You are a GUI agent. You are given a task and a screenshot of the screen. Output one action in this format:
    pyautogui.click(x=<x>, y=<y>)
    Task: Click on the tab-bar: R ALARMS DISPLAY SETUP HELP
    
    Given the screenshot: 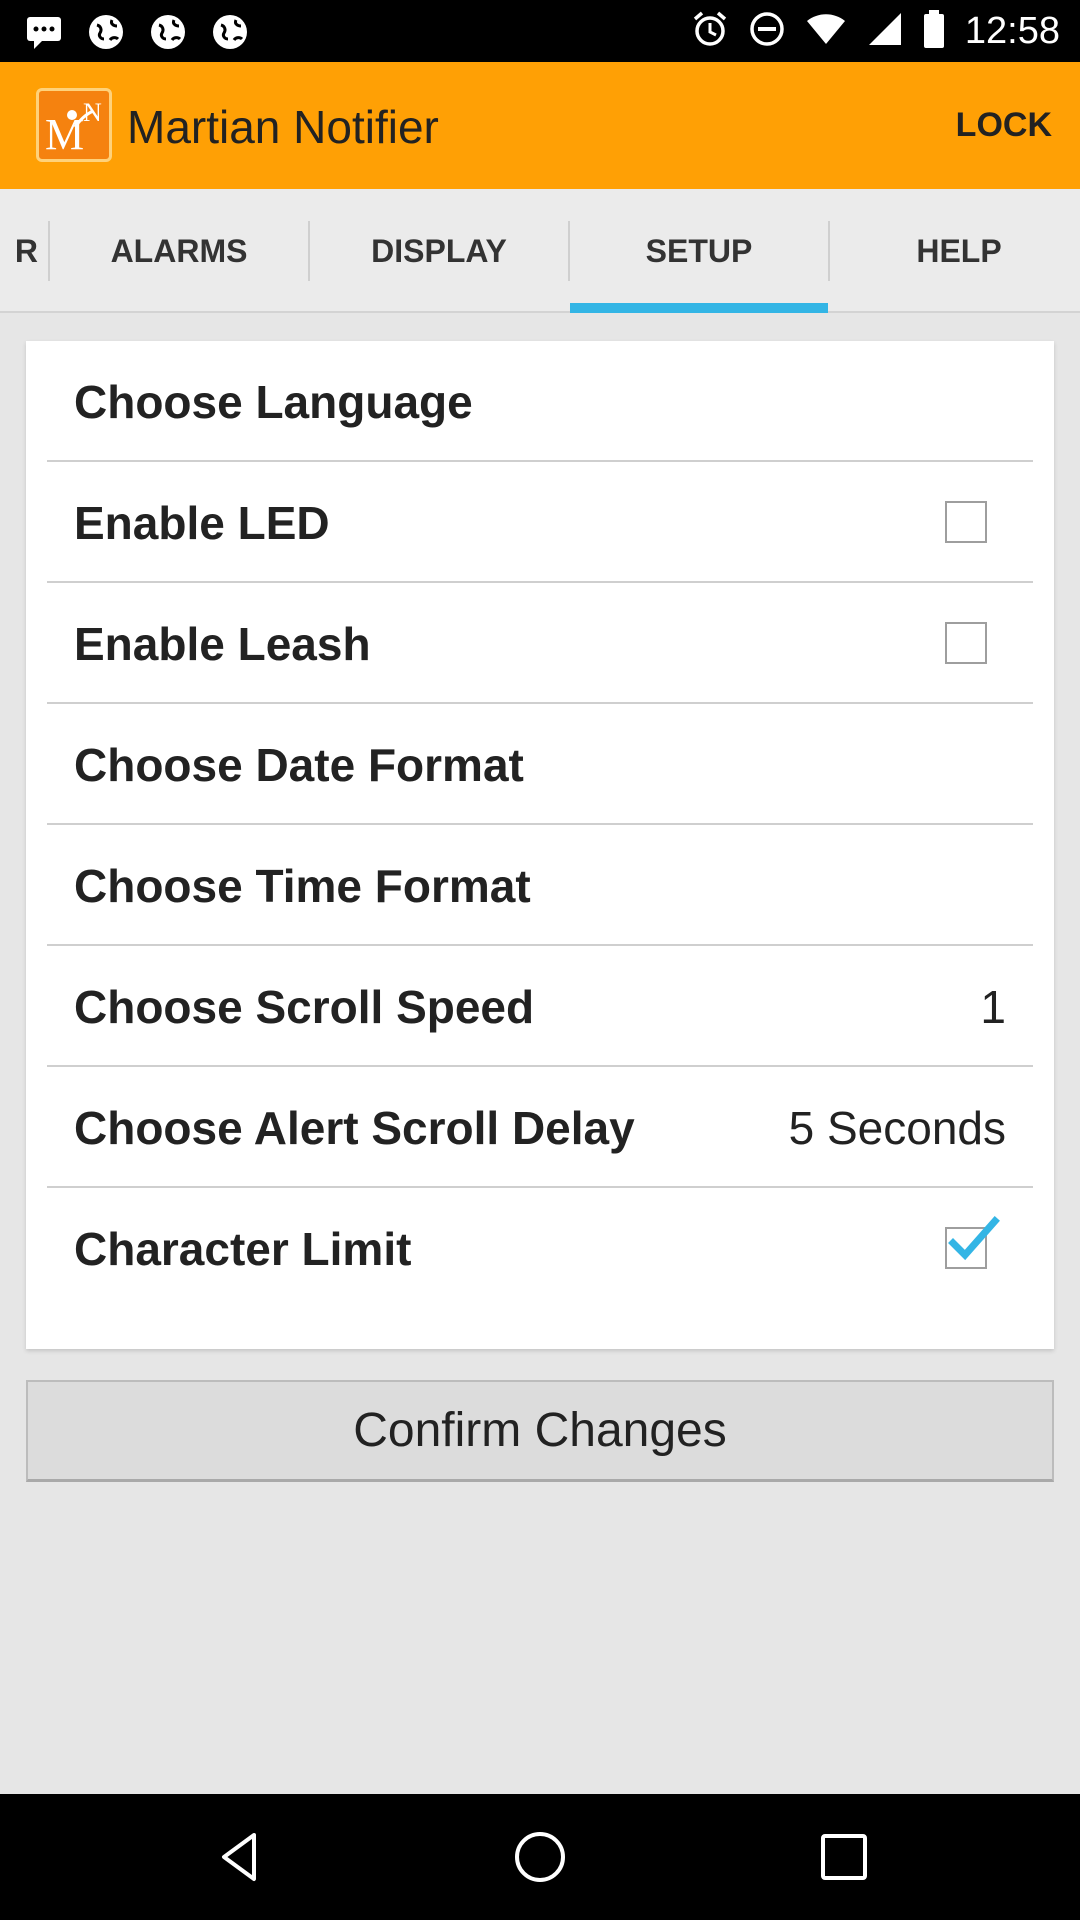 What is the action you would take?
    pyautogui.click(x=540, y=251)
    